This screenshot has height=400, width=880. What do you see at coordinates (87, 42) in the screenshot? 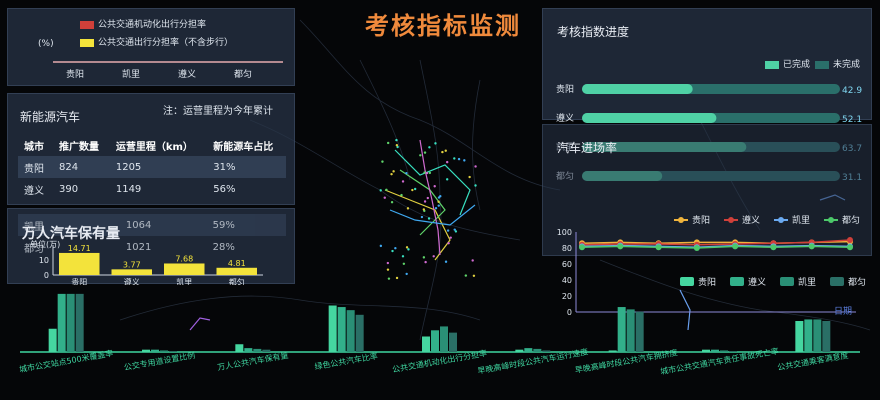
I see `legend-swatch-yellow` at bounding box center [87, 42].